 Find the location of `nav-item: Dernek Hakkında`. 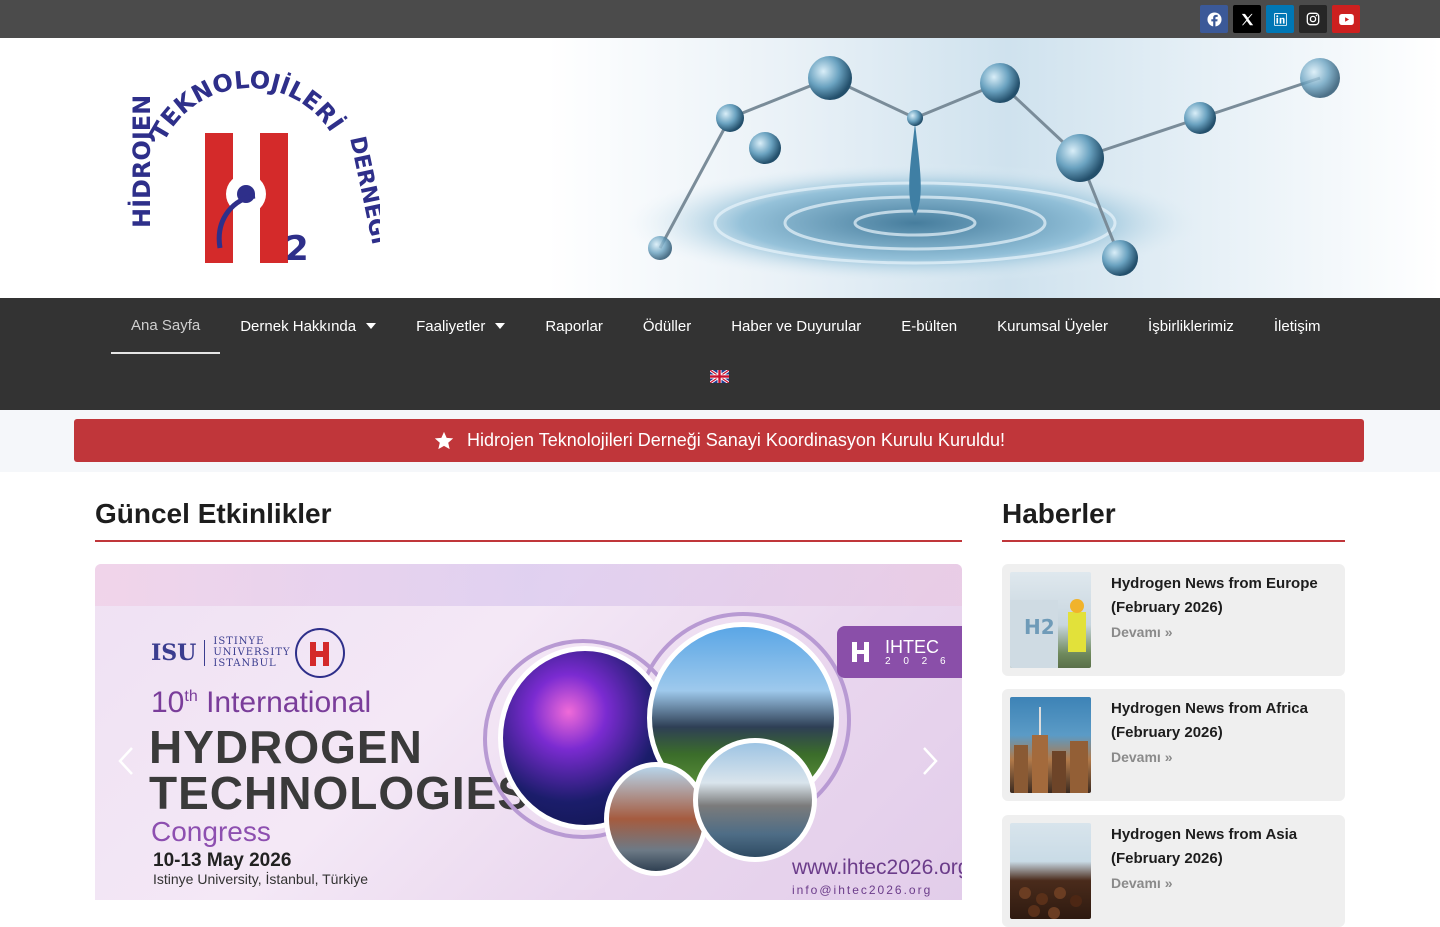

nav-item: Dernek Hakkında is located at coordinates (308, 326).